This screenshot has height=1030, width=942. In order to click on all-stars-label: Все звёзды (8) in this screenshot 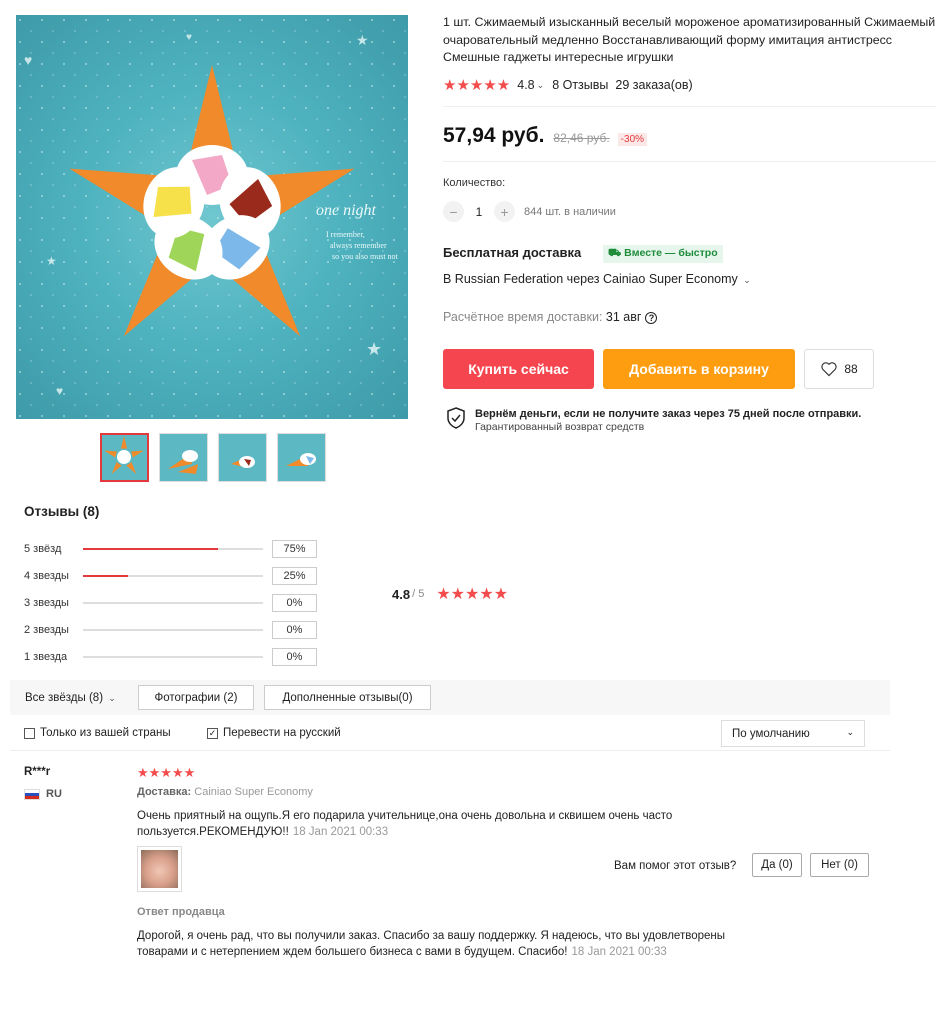, I will do `click(64, 698)`.